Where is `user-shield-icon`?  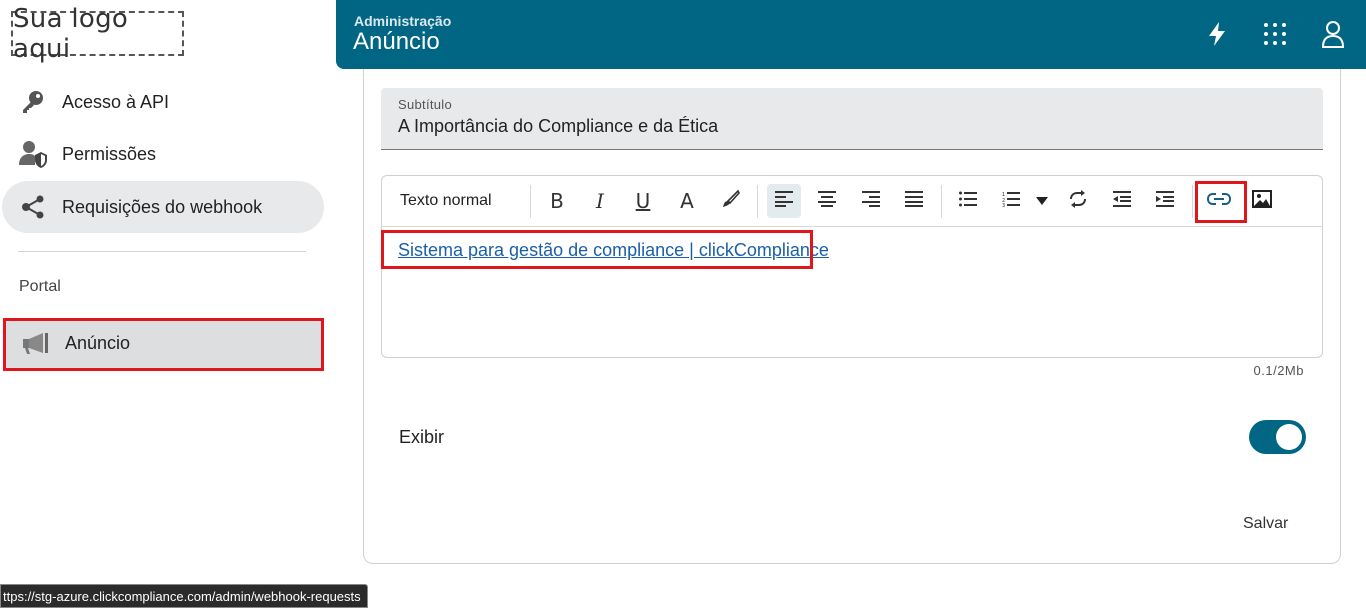 user-shield-icon is located at coordinates (33, 154).